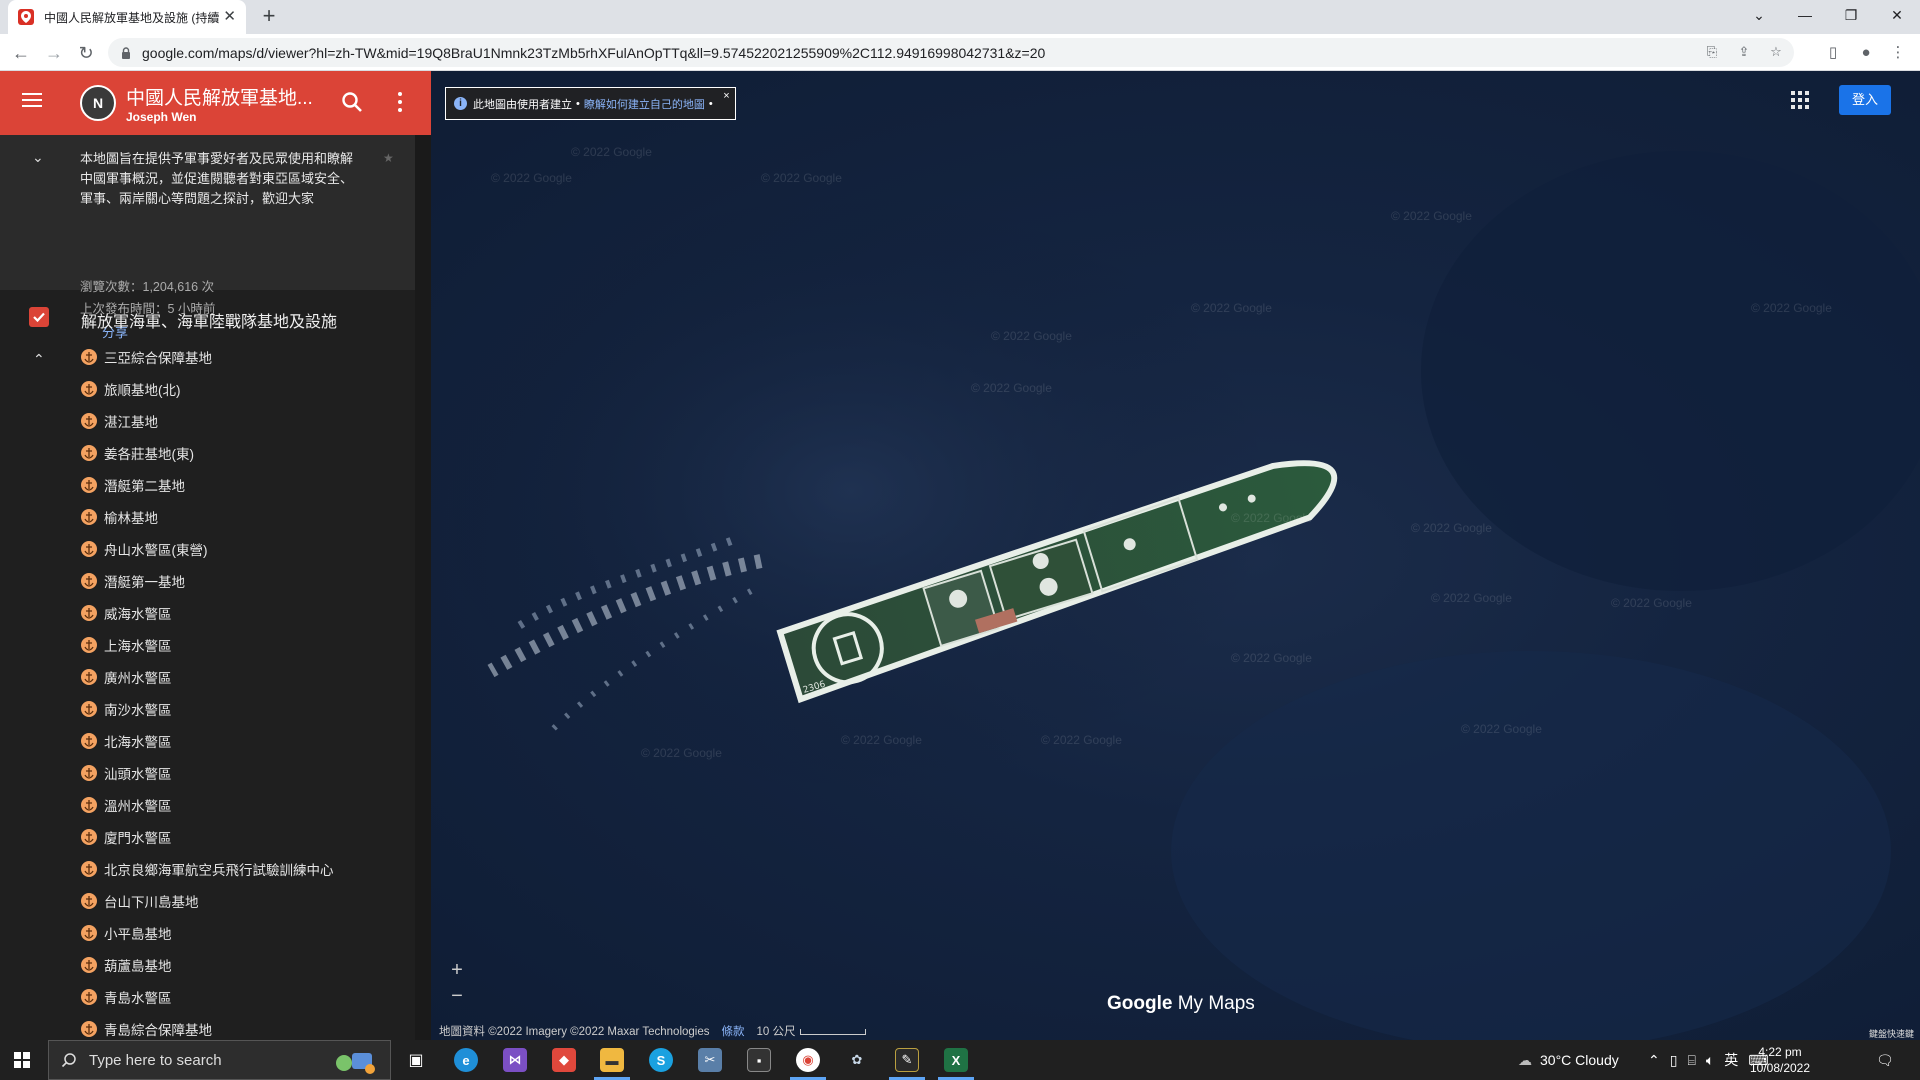 The width and height of the screenshot is (1920, 1080). I want to click on info-icon: i, so click(460, 103).